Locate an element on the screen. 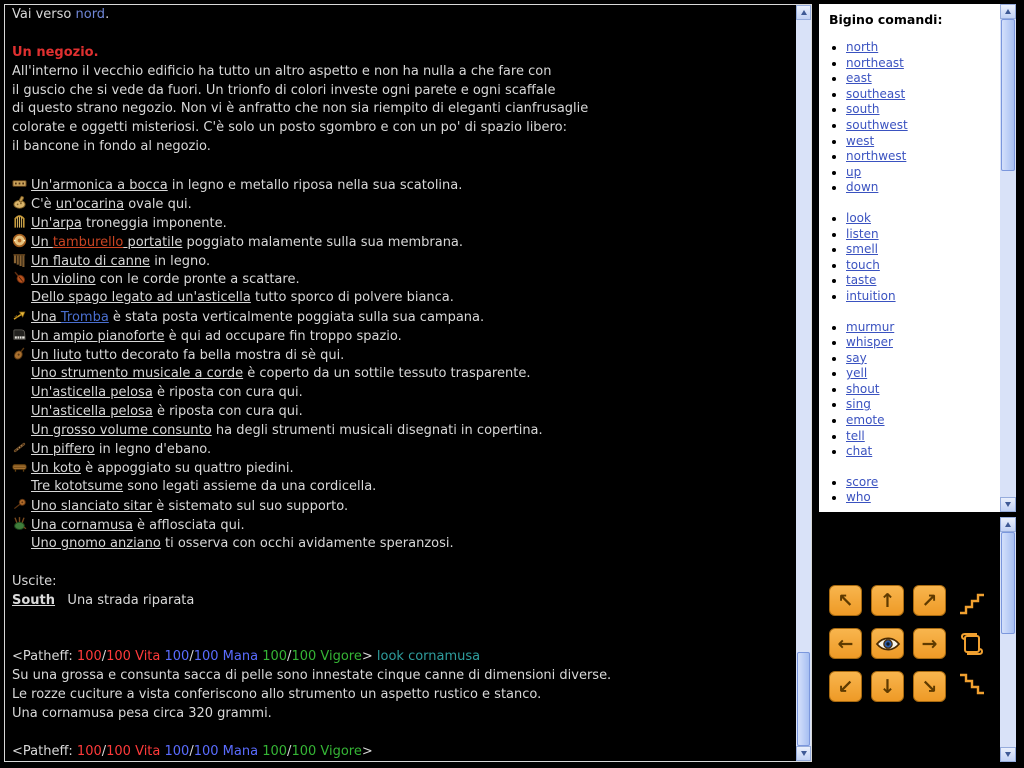  stairs-down-button is located at coordinates (971, 686).